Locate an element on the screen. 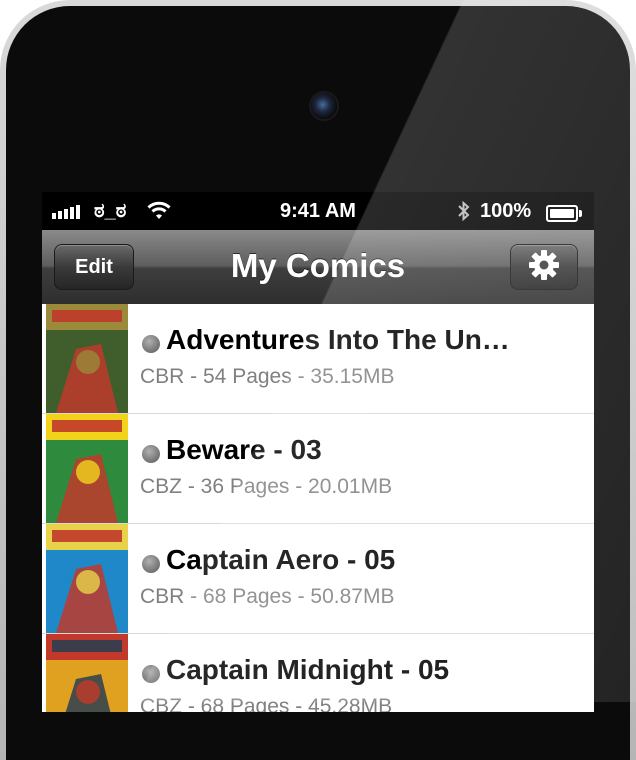  comic-title: Captain Midnight - 05 is located at coordinates (308, 669).